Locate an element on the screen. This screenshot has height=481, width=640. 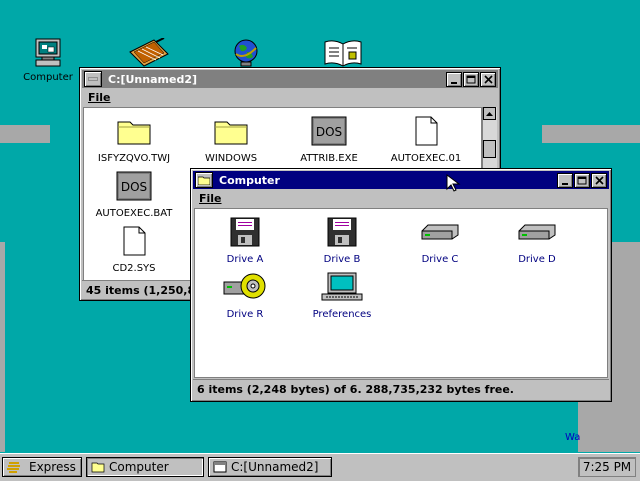
window-small-icon is located at coordinates (220, 467).